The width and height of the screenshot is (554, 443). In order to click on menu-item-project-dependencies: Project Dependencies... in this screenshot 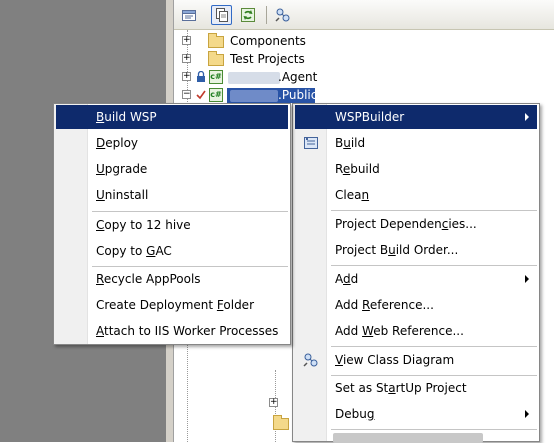, I will do `click(416, 224)`.